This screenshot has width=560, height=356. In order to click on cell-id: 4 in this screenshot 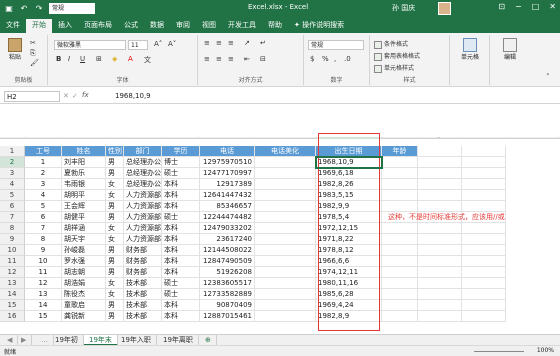, I will do `click(43, 195)`.